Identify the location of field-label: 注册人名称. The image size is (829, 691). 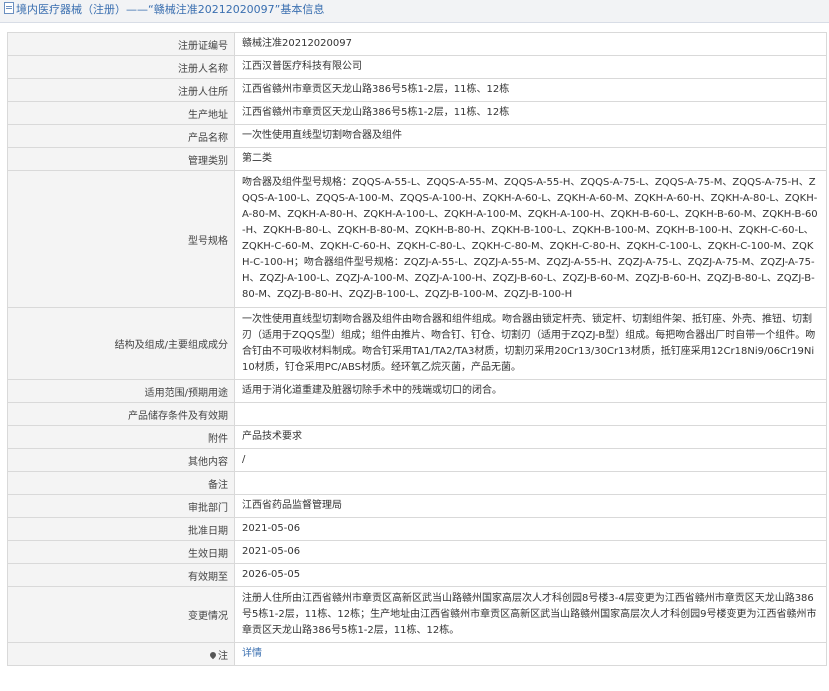
(121, 67).